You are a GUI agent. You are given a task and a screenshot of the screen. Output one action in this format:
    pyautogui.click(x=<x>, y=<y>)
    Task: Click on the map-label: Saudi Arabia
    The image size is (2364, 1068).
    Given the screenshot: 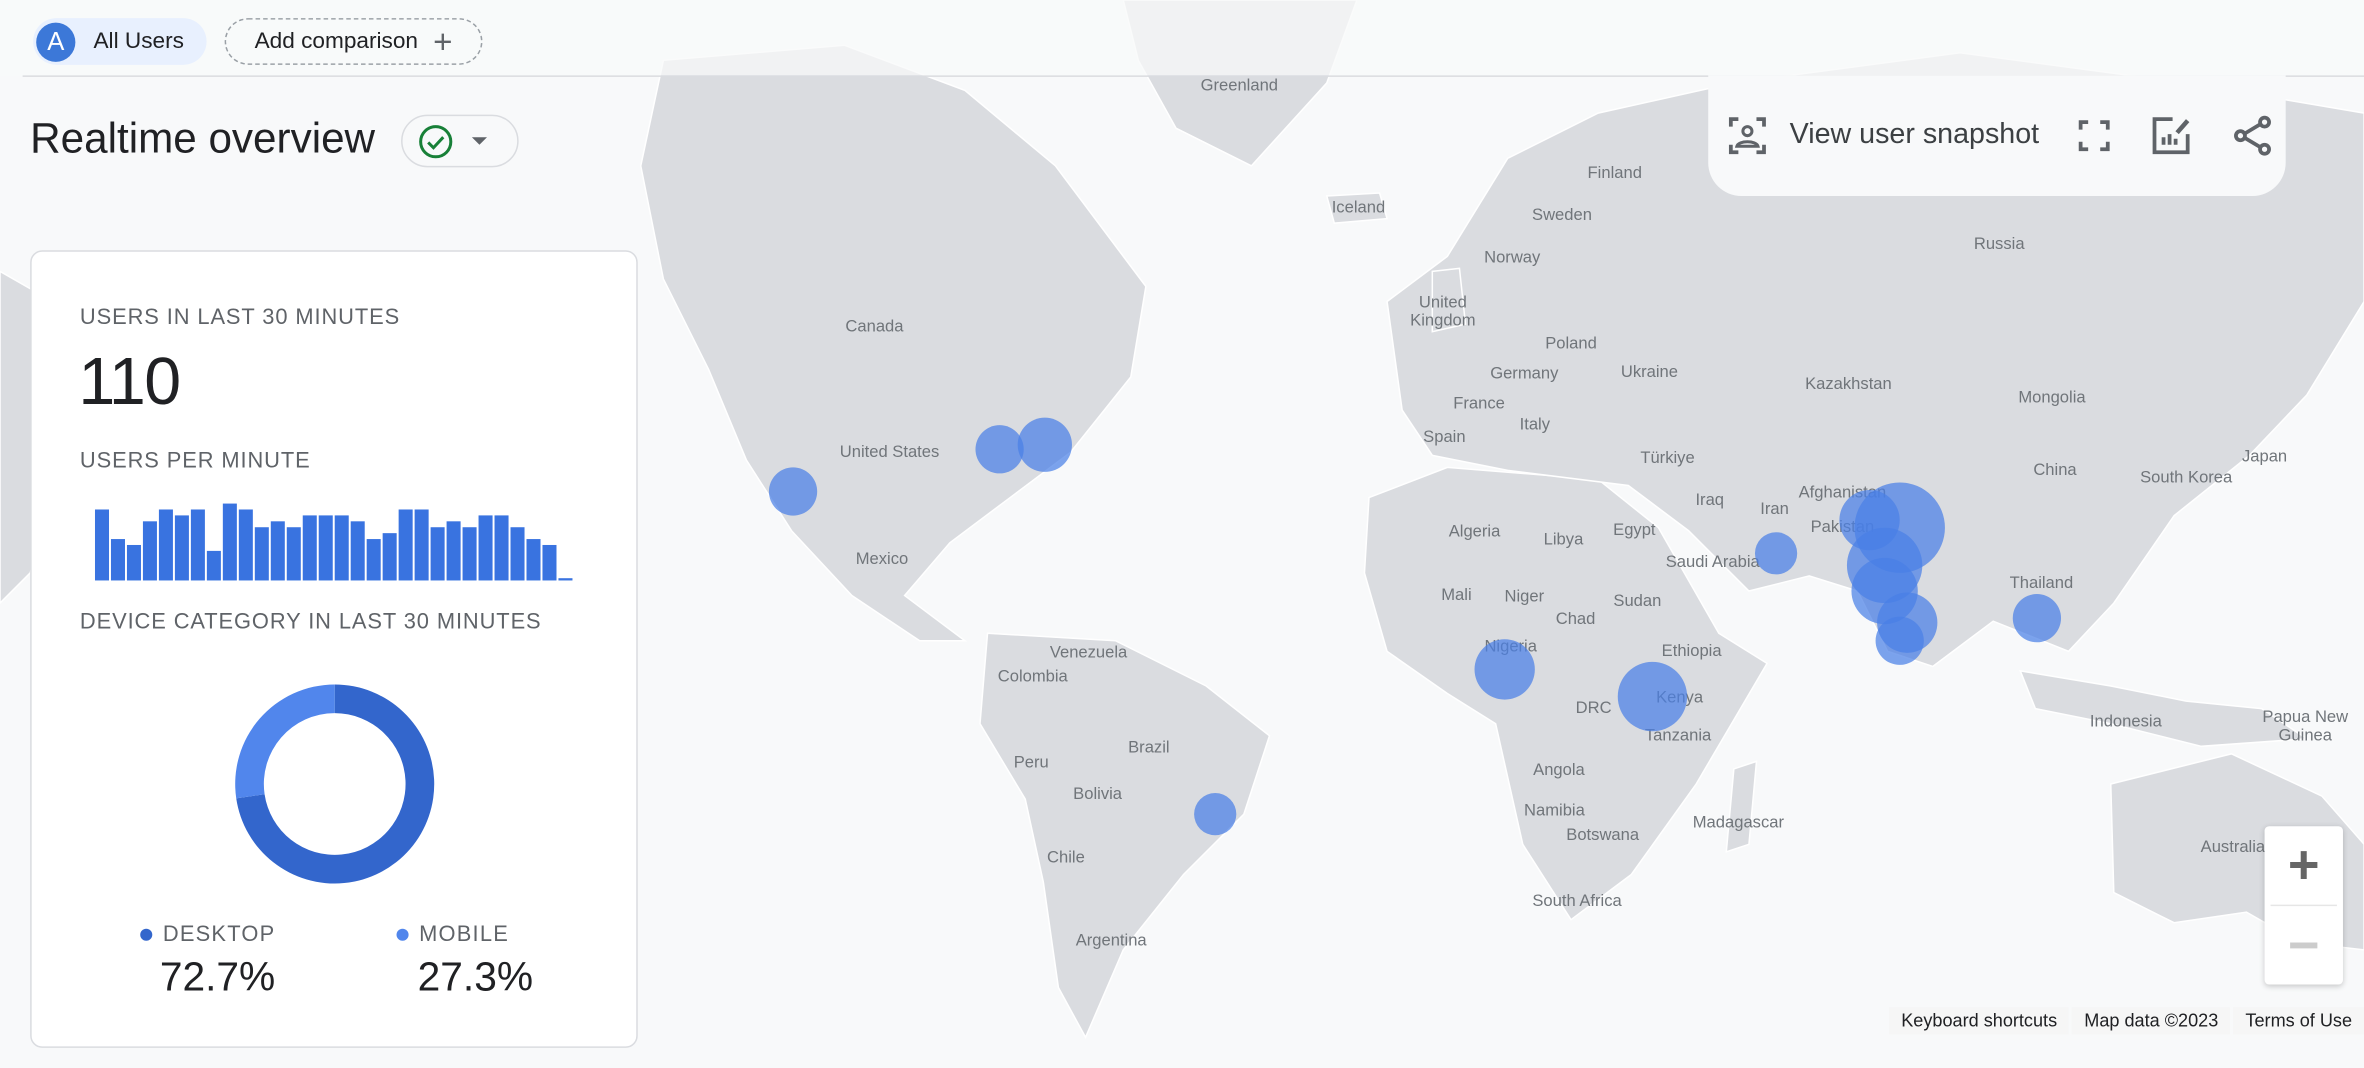 What is the action you would take?
    pyautogui.click(x=1713, y=561)
    